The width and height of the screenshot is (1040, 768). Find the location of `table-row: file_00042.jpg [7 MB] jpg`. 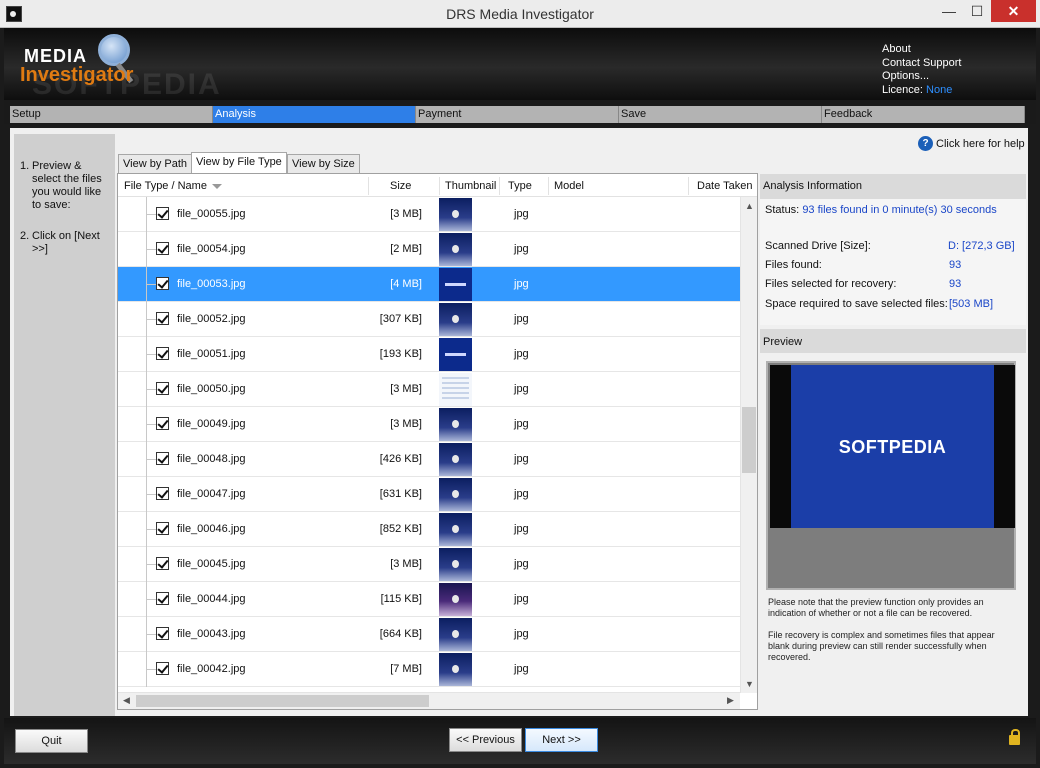

table-row: file_00042.jpg [7 MB] jpg is located at coordinates (429, 669).